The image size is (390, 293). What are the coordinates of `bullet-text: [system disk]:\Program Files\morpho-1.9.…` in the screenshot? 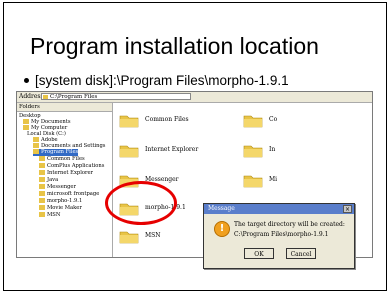 It's located at (162, 80).